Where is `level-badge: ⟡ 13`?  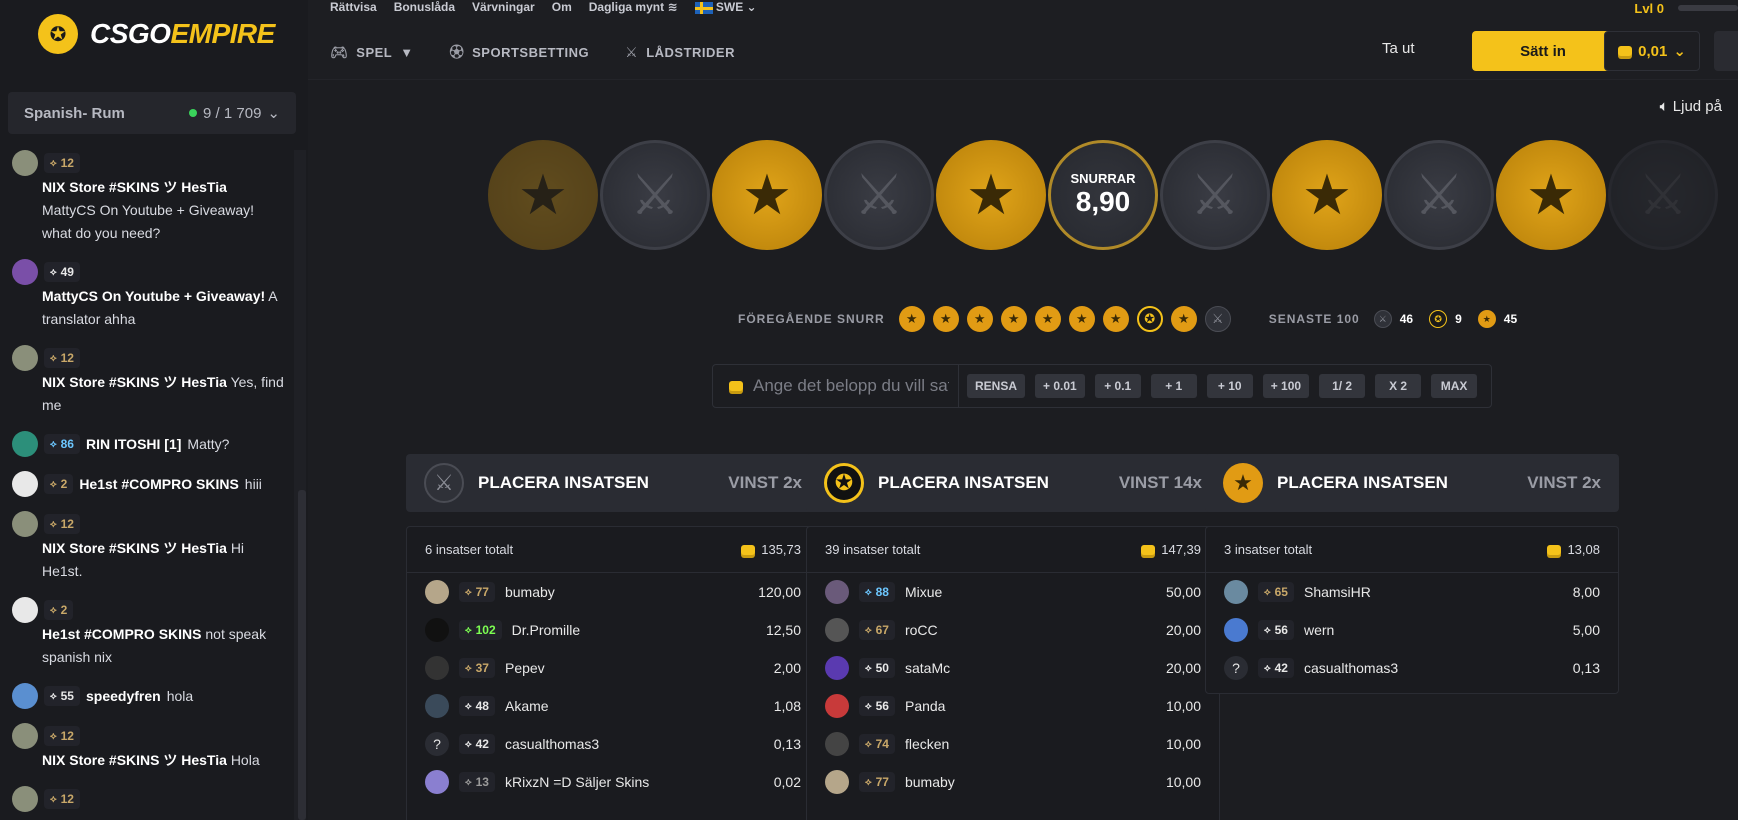 level-badge: ⟡ 13 is located at coordinates (477, 782).